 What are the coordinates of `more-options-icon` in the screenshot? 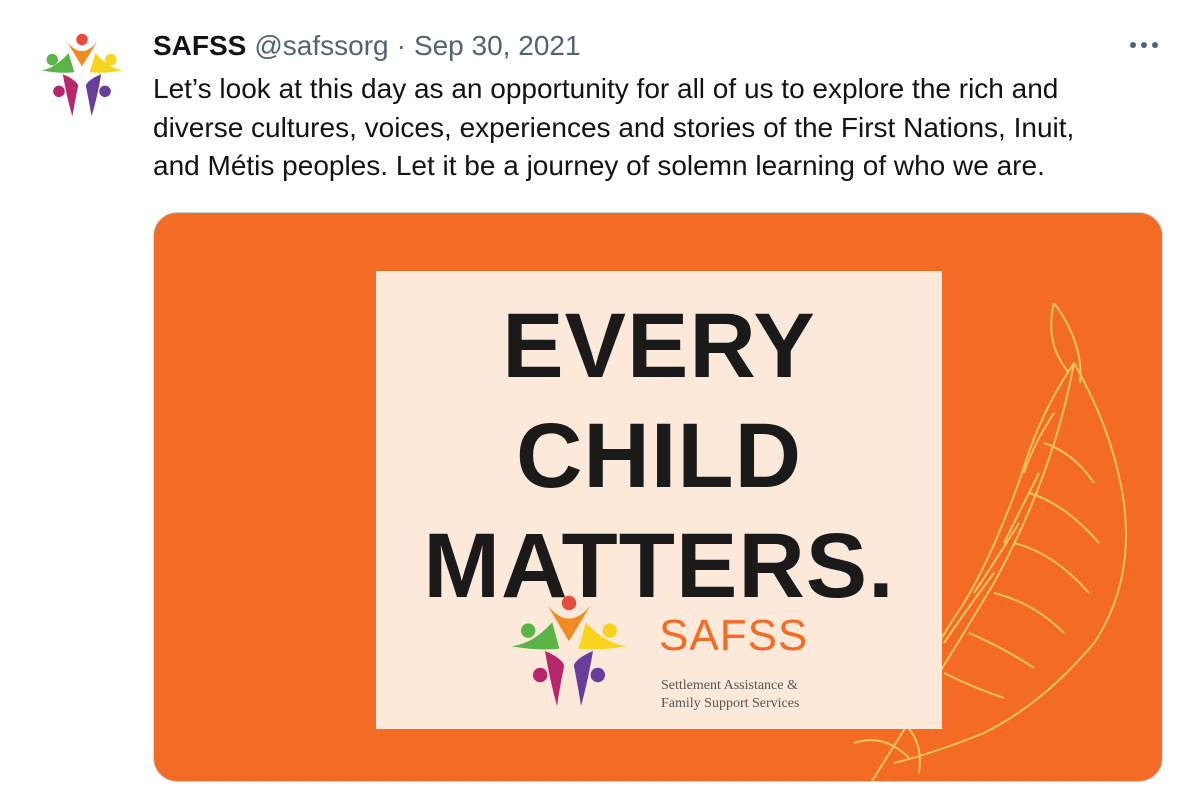 It's located at (1144, 45).